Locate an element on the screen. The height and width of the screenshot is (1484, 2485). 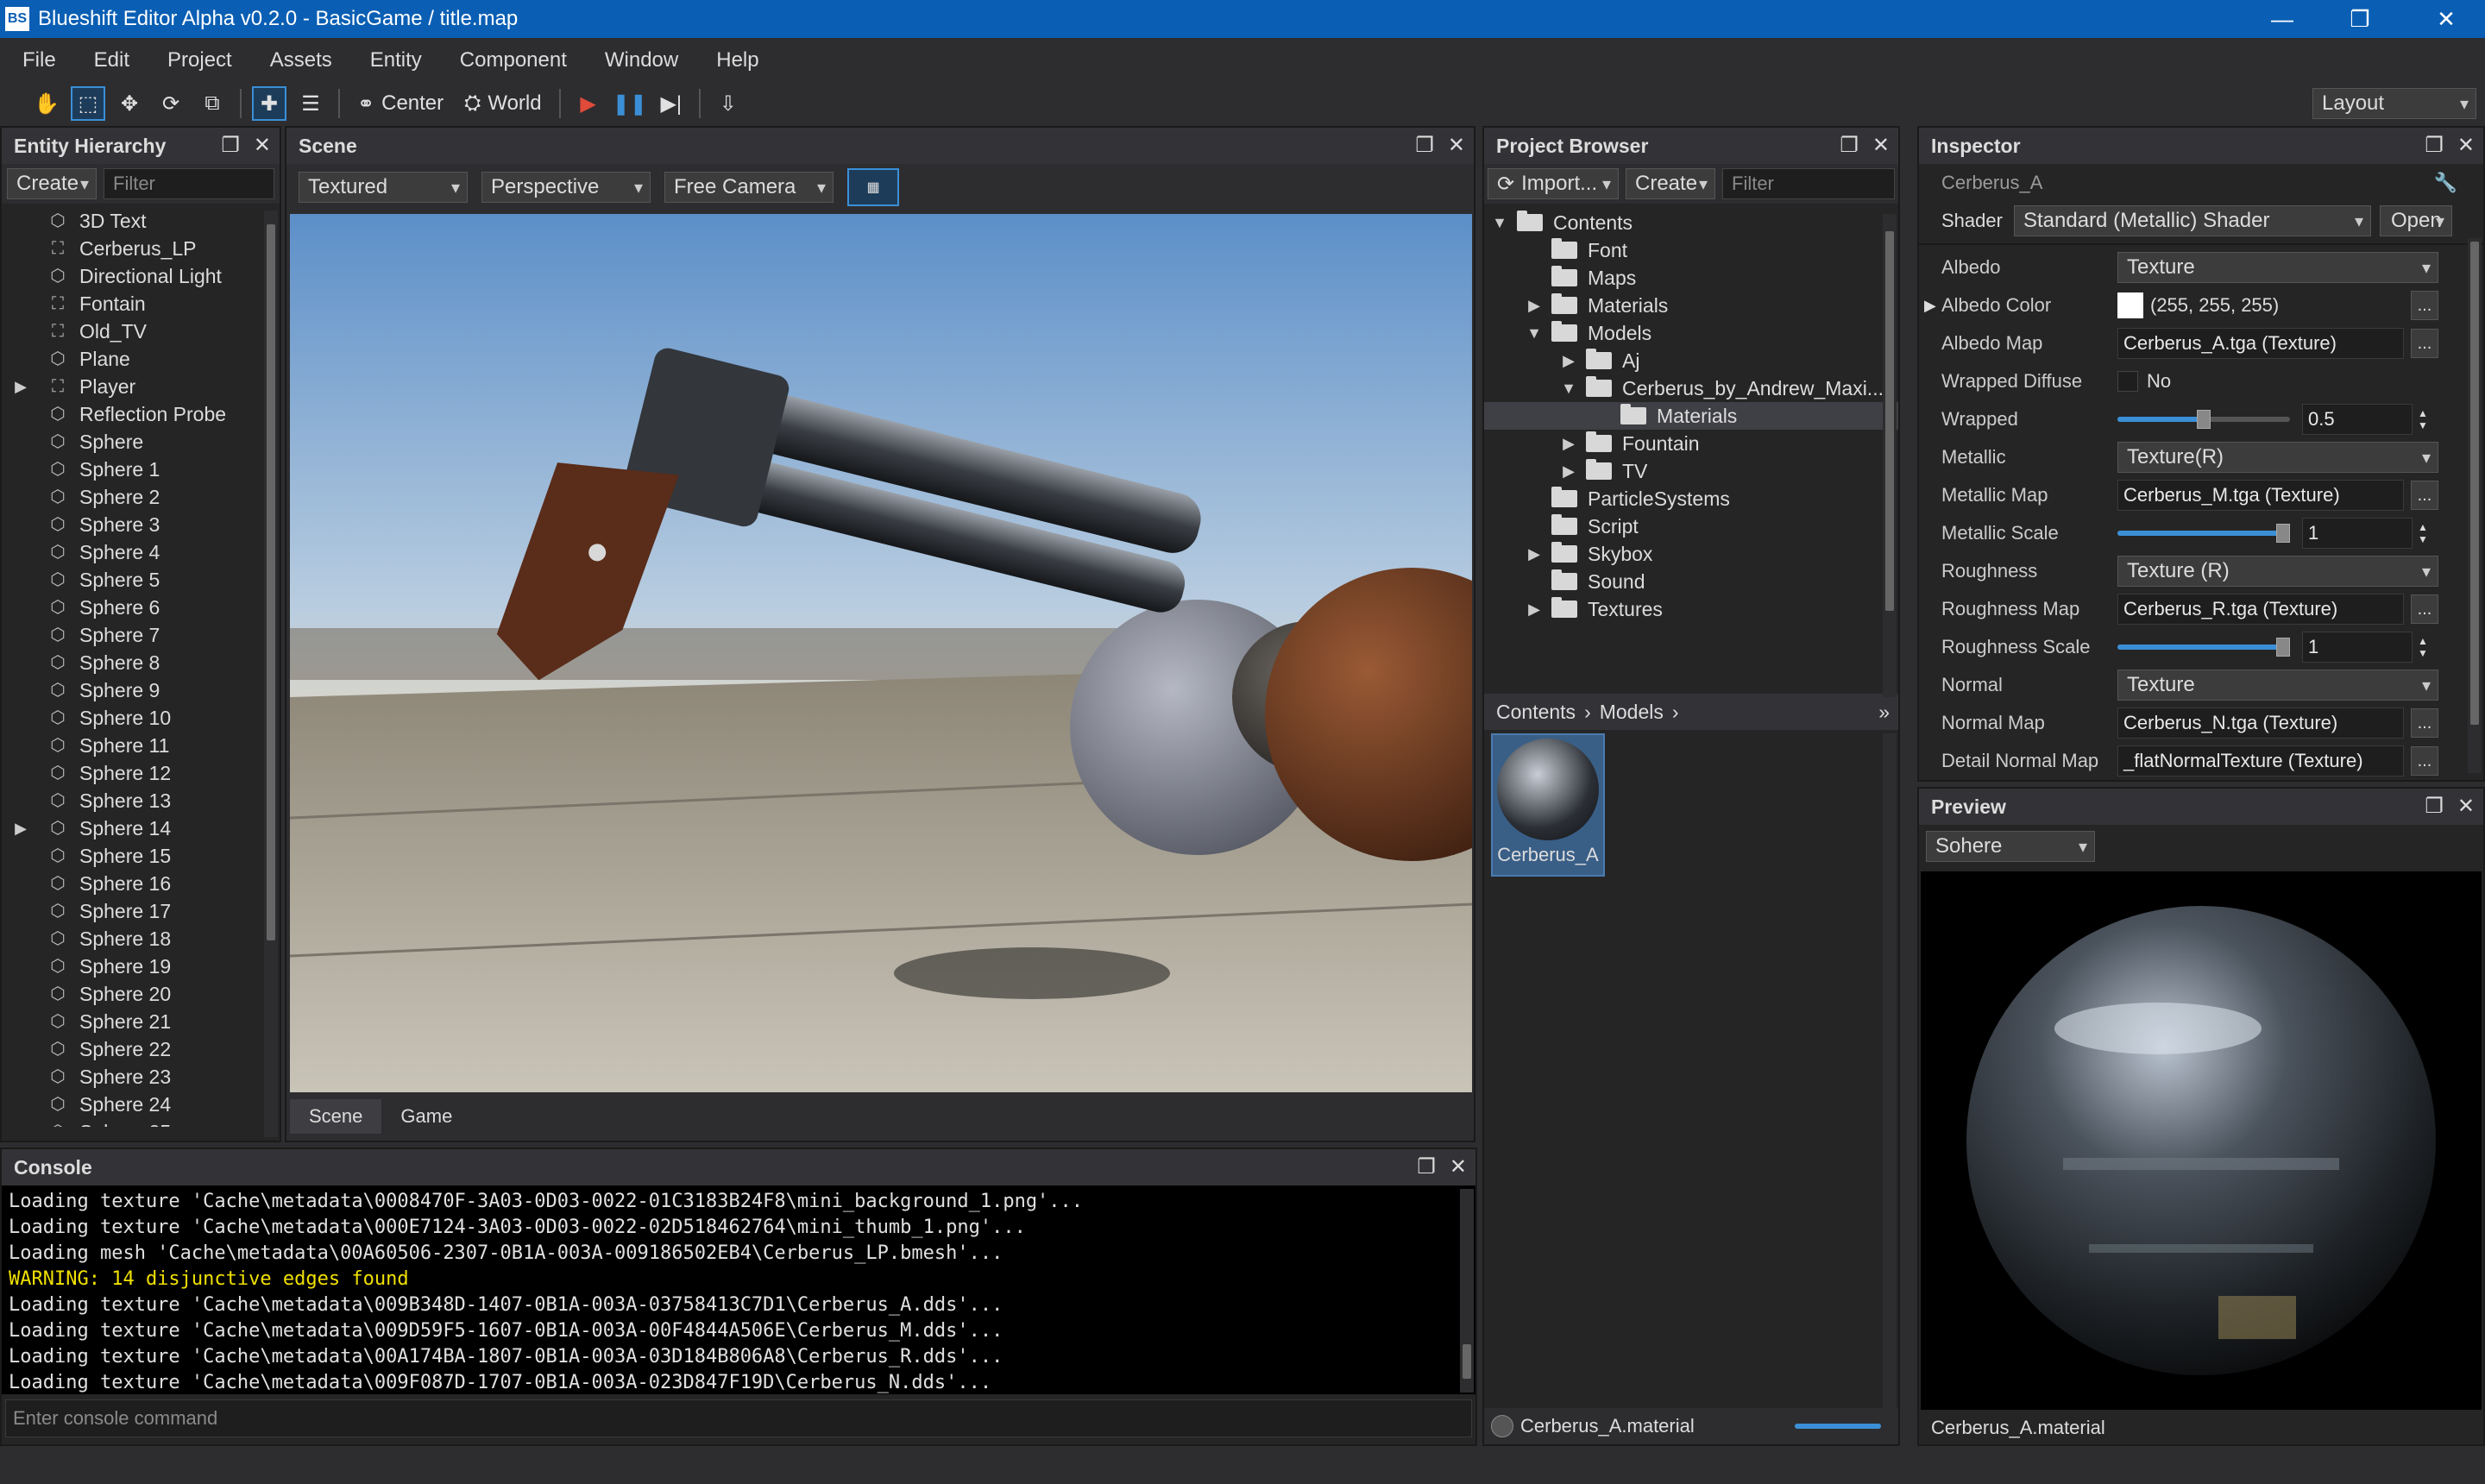
folder-item: Maps is located at coordinates (1691, 278).